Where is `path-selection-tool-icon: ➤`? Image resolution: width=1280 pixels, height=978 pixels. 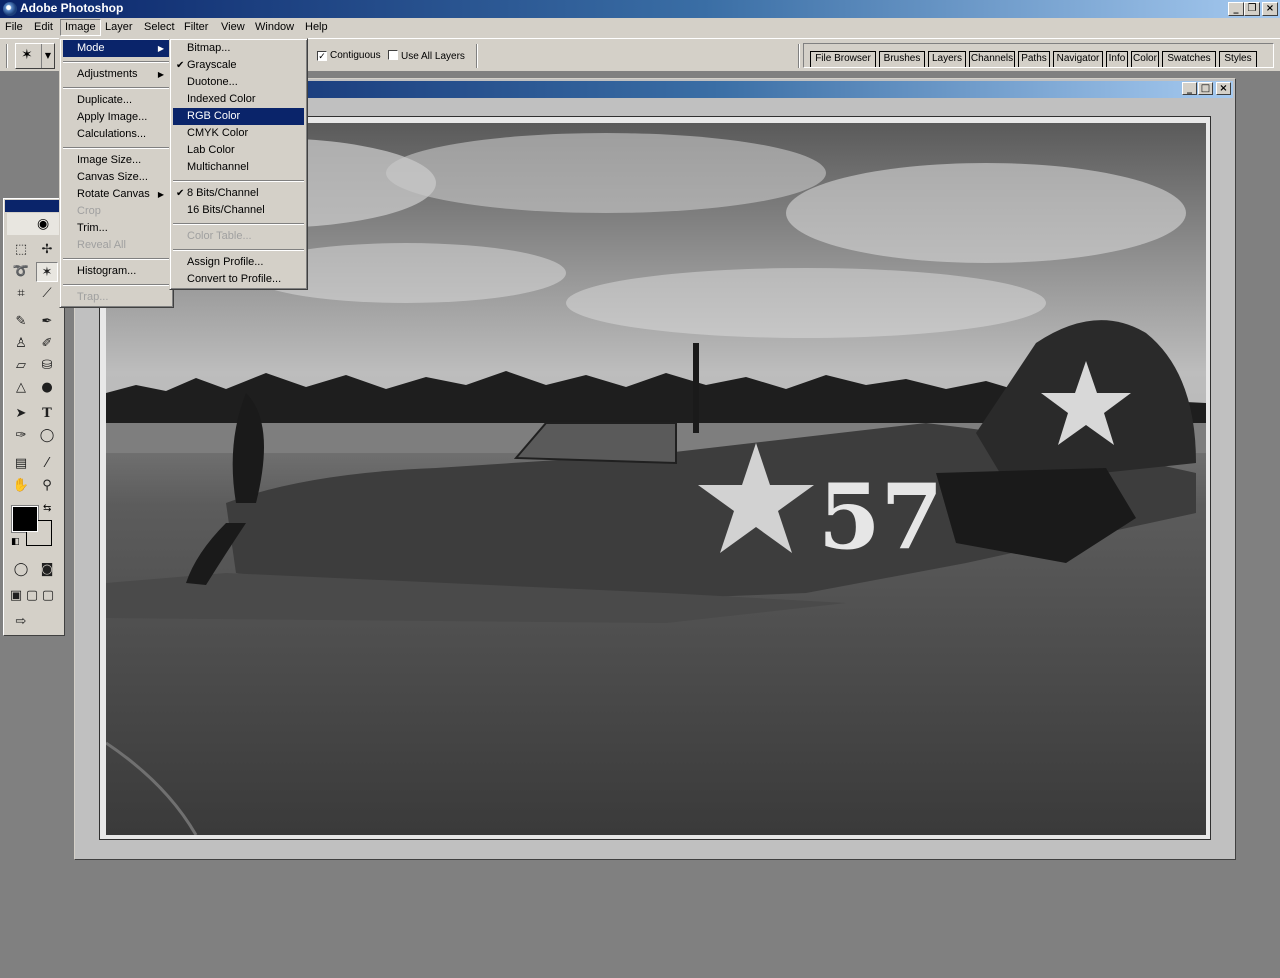 path-selection-tool-icon: ➤ is located at coordinates (21, 414).